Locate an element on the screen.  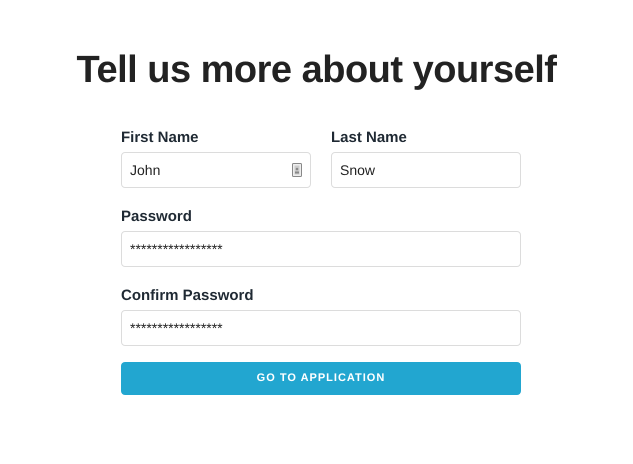
field-label: Last Name is located at coordinates (369, 138).